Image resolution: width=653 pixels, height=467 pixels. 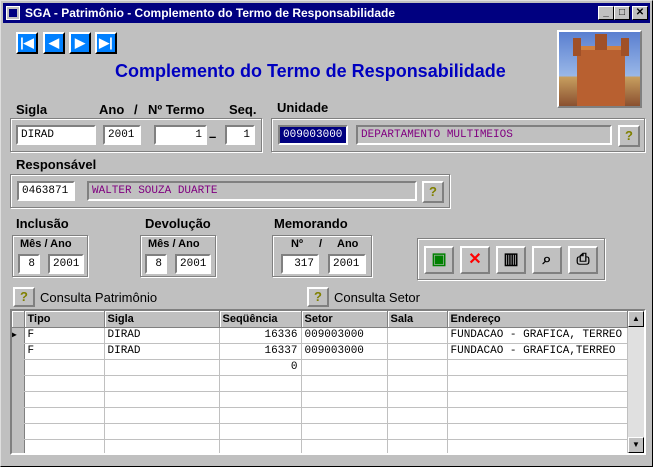 I want to click on scroll-up-button: ▲, so click(x=636, y=319).